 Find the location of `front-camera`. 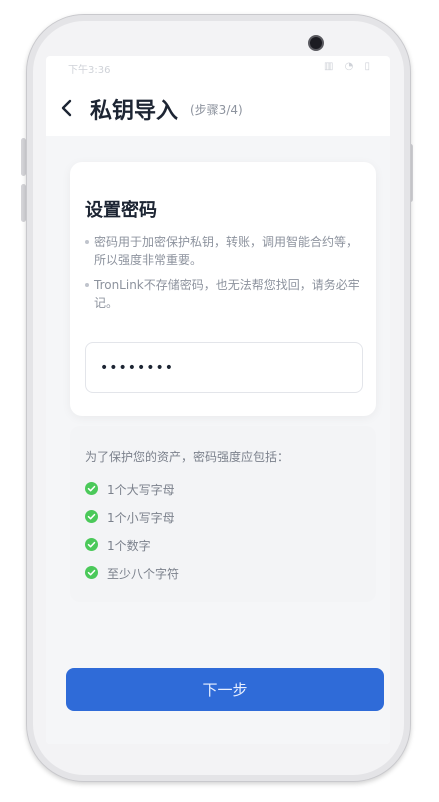

front-camera is located at coordinates (316, 43).